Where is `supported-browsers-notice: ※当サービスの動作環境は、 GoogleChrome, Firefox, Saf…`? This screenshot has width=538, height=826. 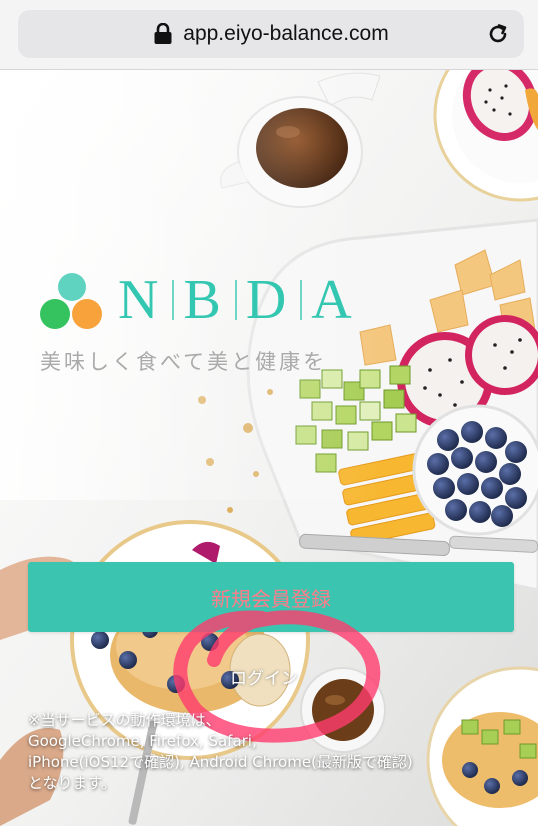 supported-browsers-notice: ※当サービスの動作環境は、 GoogleChrome, Firefox, Saf… is located at coordinates (273, 752).